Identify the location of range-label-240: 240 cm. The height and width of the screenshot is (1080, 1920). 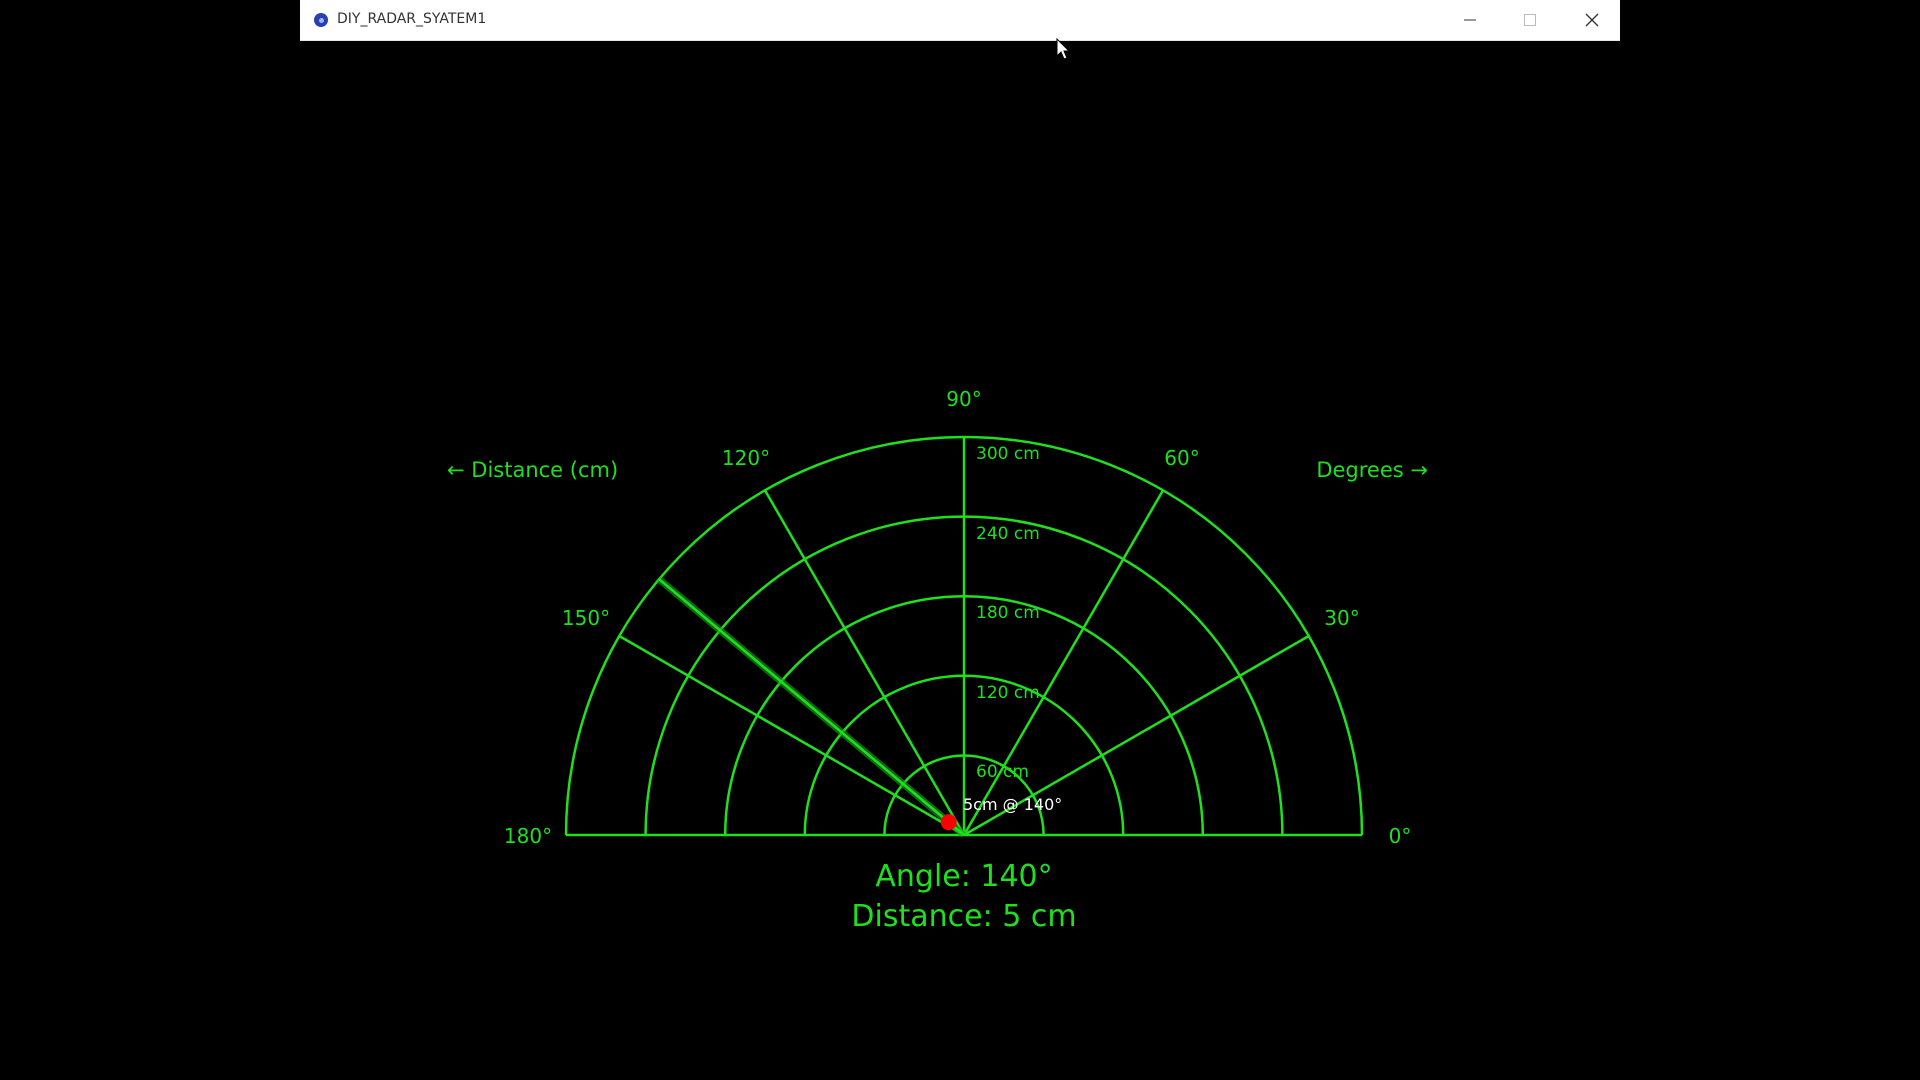
(1008, 534).